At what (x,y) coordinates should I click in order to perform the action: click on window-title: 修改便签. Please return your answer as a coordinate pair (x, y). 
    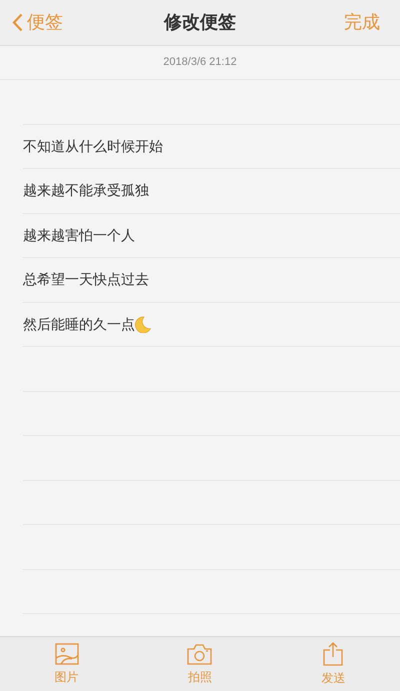
    Looking at the image, I should click on (200, 22).